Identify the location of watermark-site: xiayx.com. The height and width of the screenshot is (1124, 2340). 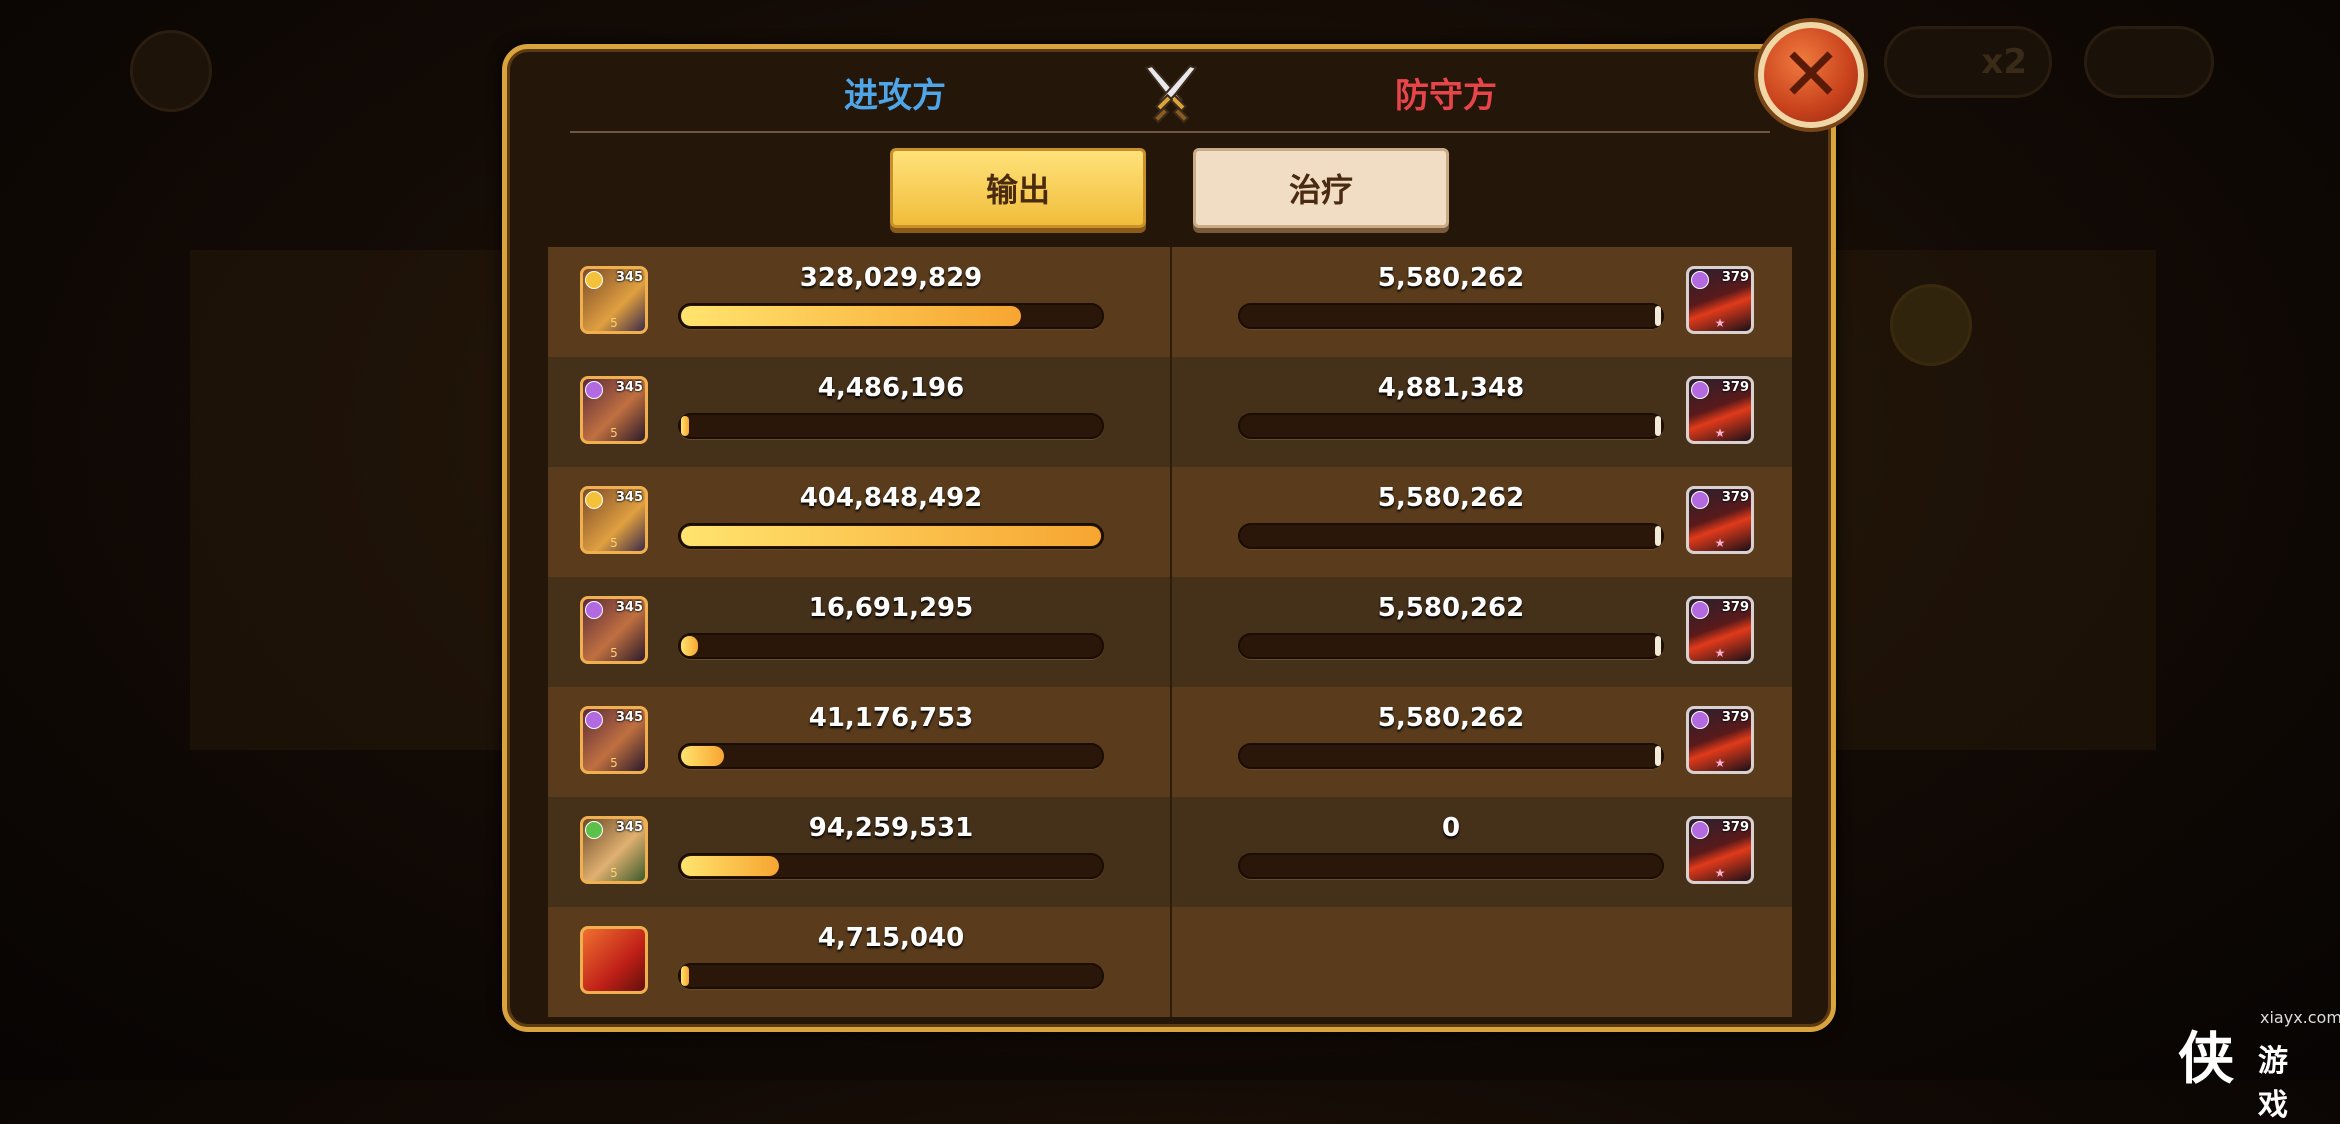
(2300, 1017).